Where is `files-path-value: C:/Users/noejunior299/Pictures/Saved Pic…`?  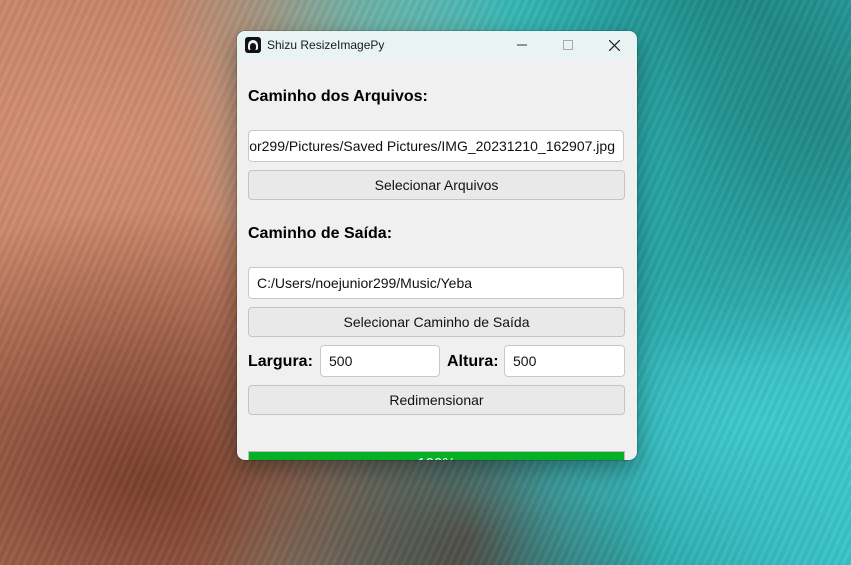 files-path-value: C:/Users/noejunior299/Pictures/Saved Pic… is located at coordinates (432, 146).